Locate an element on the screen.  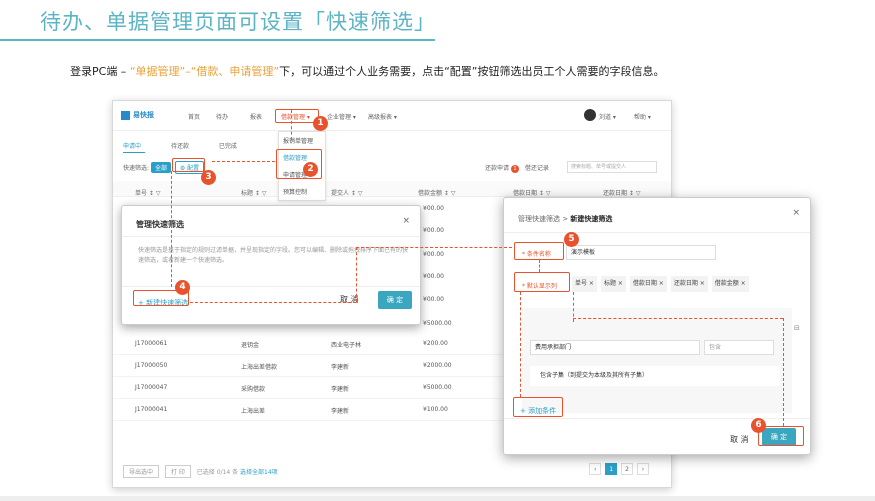
col-number: 单号 ↕ ▽ is located at coordinates (147, 192).